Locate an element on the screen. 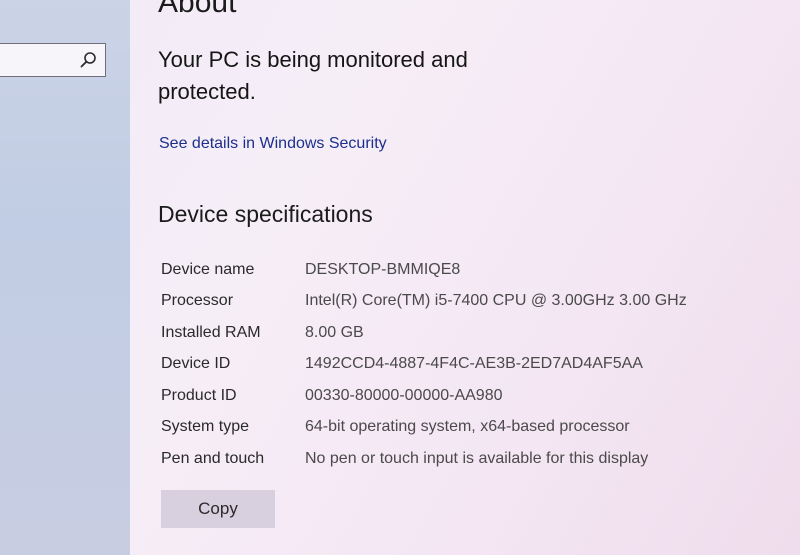 The width and height of the screenshot is (800, 555). spec-label: Processor is located at coordinates (197, 300).